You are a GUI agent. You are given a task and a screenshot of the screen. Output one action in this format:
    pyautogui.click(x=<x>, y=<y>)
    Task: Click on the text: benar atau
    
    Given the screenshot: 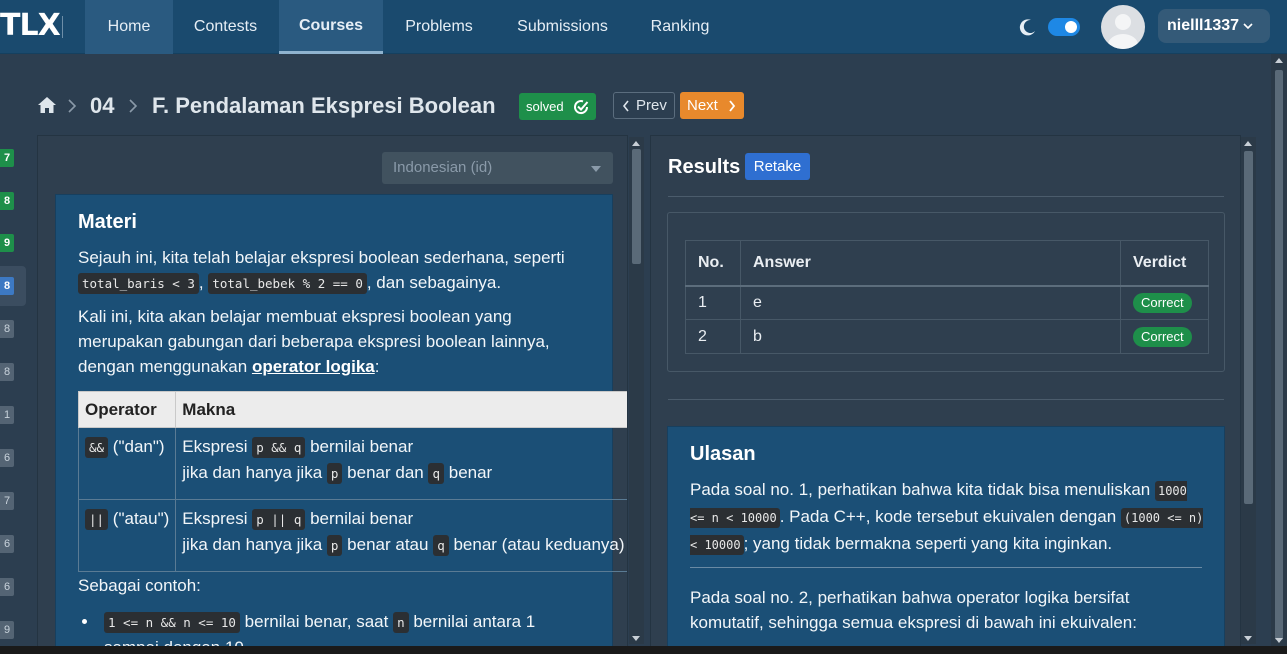 What is the action you would take?
    pyautogui.click(x=388, y=544)
    